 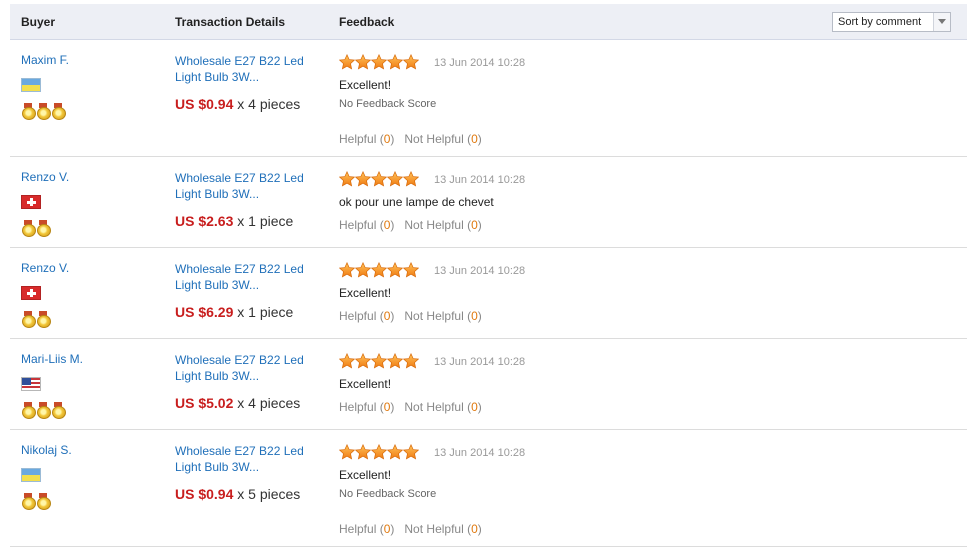 I want to click on price-quantity: US $0.94 x 5 pieces, so click(x=237, y=494).